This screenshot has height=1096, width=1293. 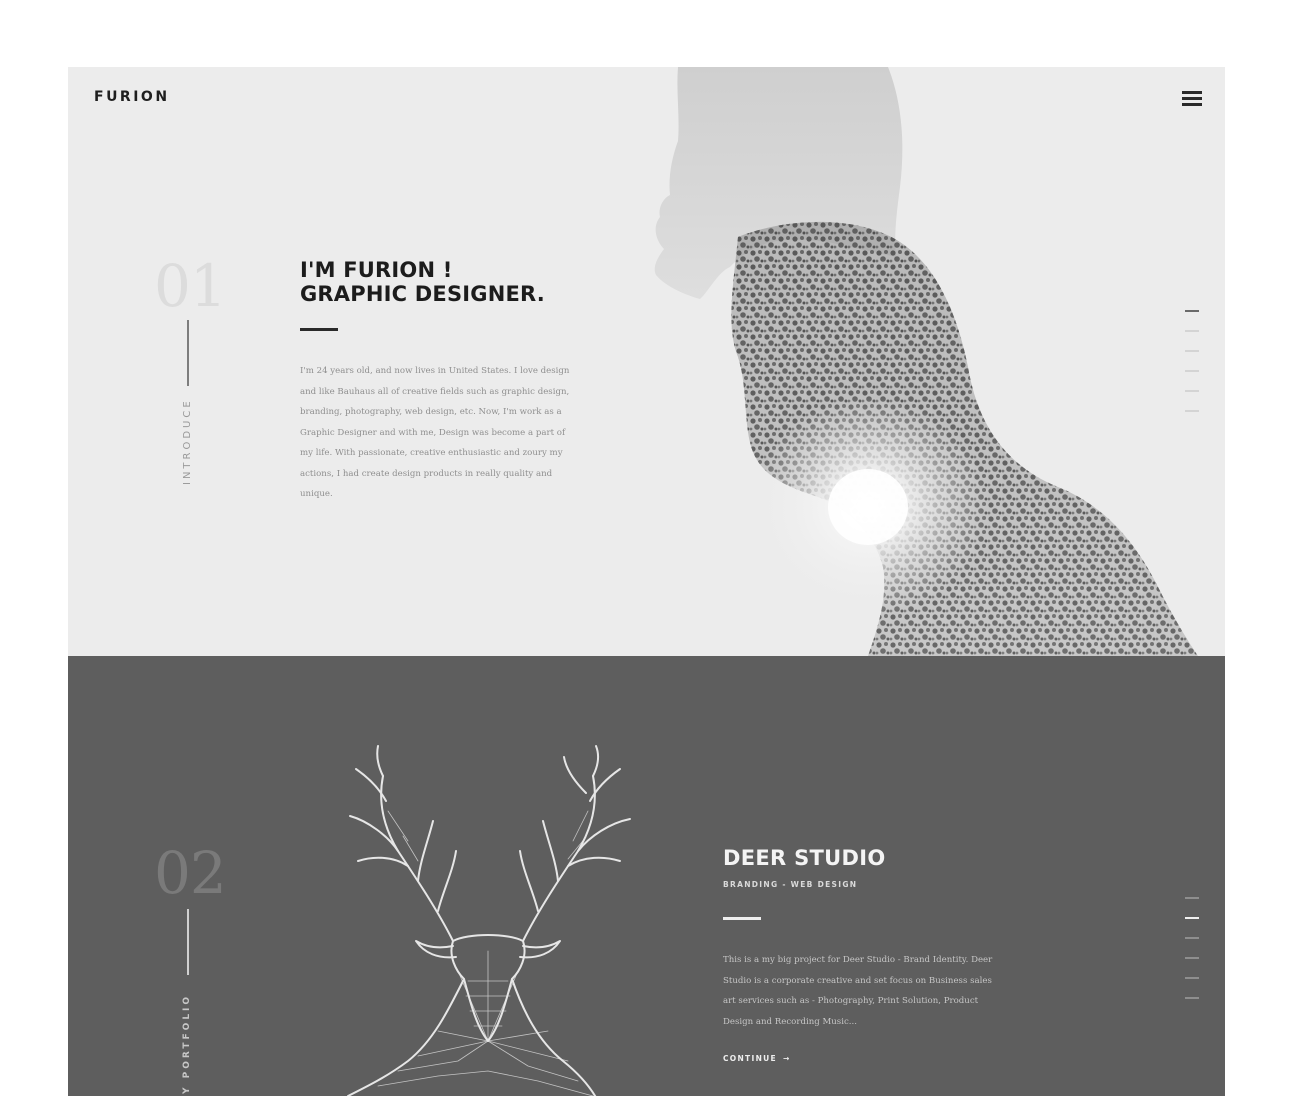 What do you see at coordinates (790, 884) in the screenshot?
I see `project-subtitle: BRANDING - WEB DESIGN` at bounding box center [790, 884].